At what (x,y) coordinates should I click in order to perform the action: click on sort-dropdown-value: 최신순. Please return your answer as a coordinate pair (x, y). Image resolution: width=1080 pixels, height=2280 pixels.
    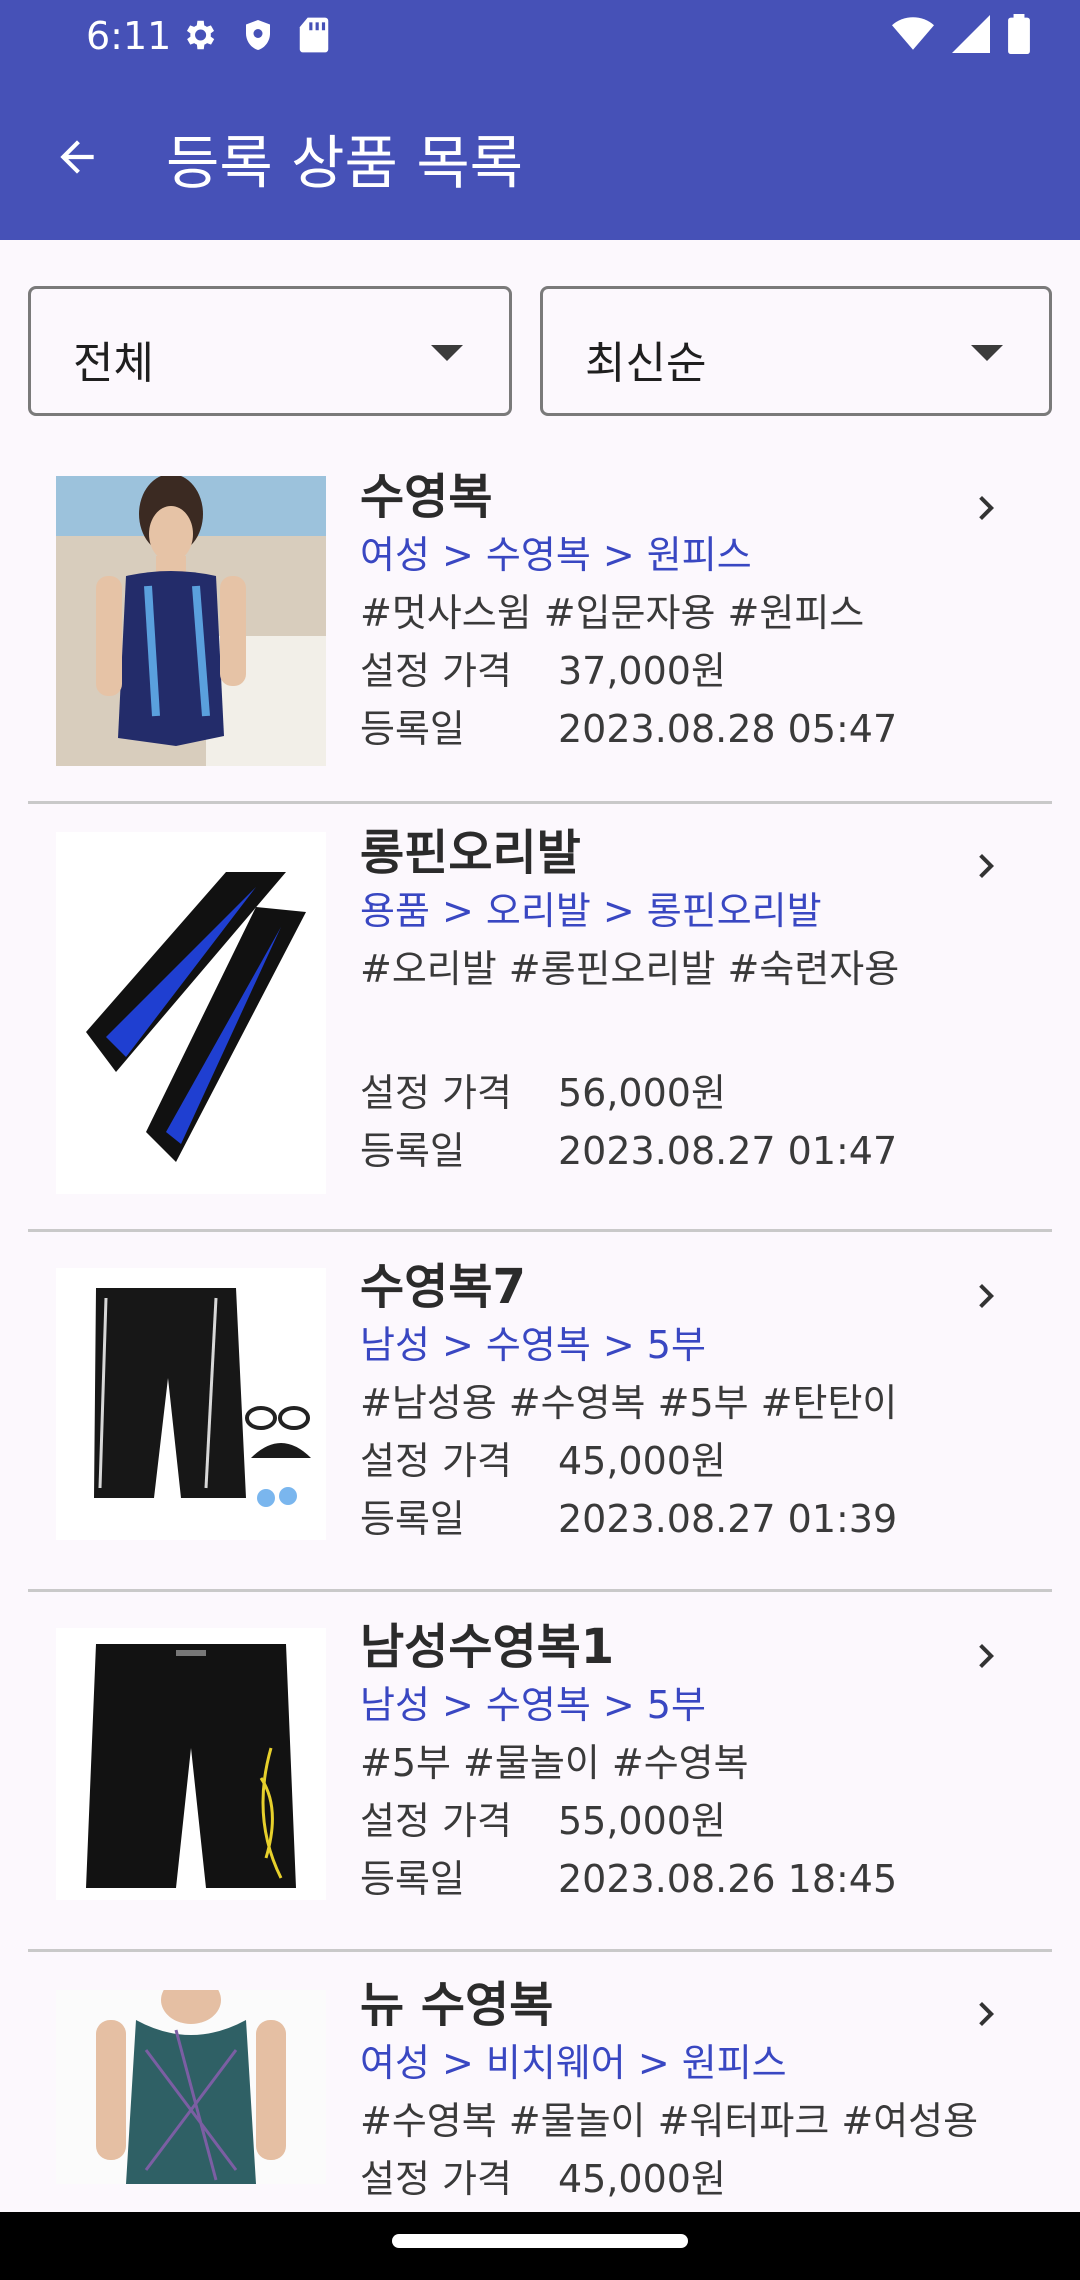
    Looking at the image, I should click on (646, 363).